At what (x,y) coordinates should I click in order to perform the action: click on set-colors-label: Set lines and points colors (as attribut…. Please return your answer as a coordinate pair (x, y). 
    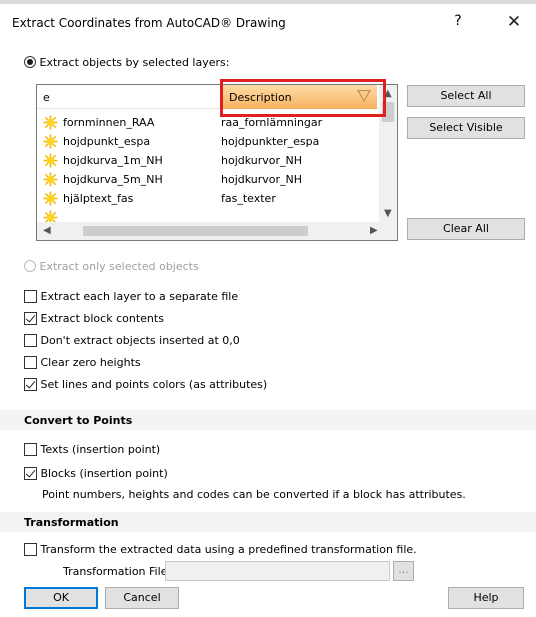
    Looking at the image, I should click on (154, 384).